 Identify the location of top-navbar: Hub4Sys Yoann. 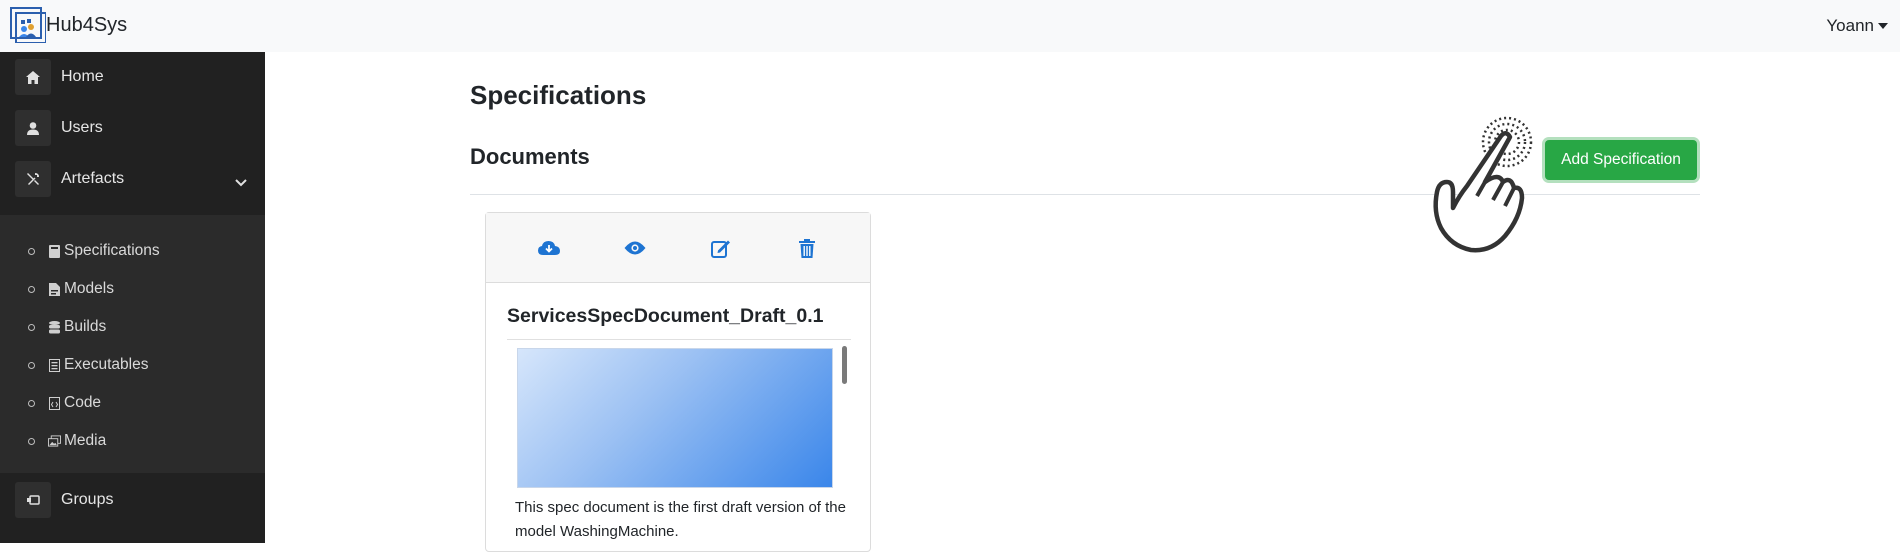
(950, 26).